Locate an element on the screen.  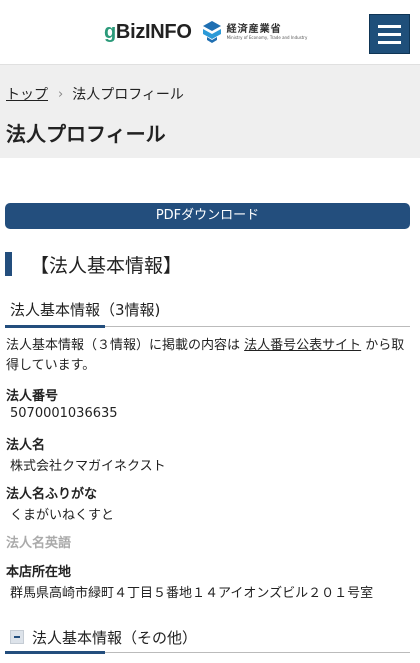
corporate-number-site-link: 法人番号公表サイト is located at coordinates (302, 345).